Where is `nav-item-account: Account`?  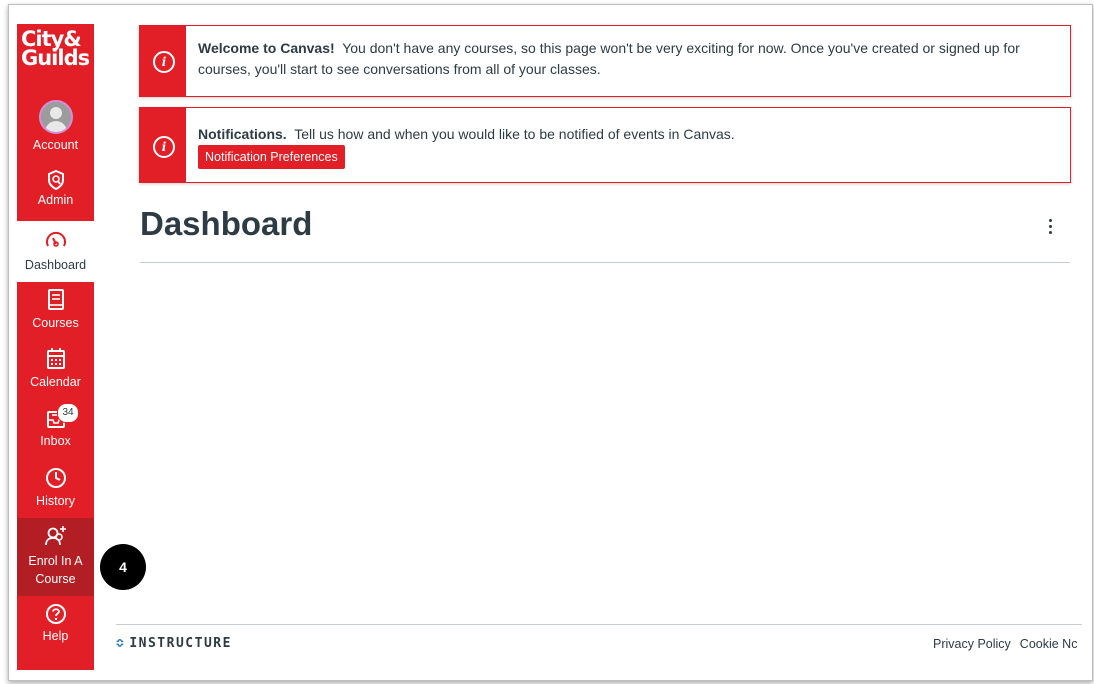
nav-item-account: Account is located at coordinates (55, 126).